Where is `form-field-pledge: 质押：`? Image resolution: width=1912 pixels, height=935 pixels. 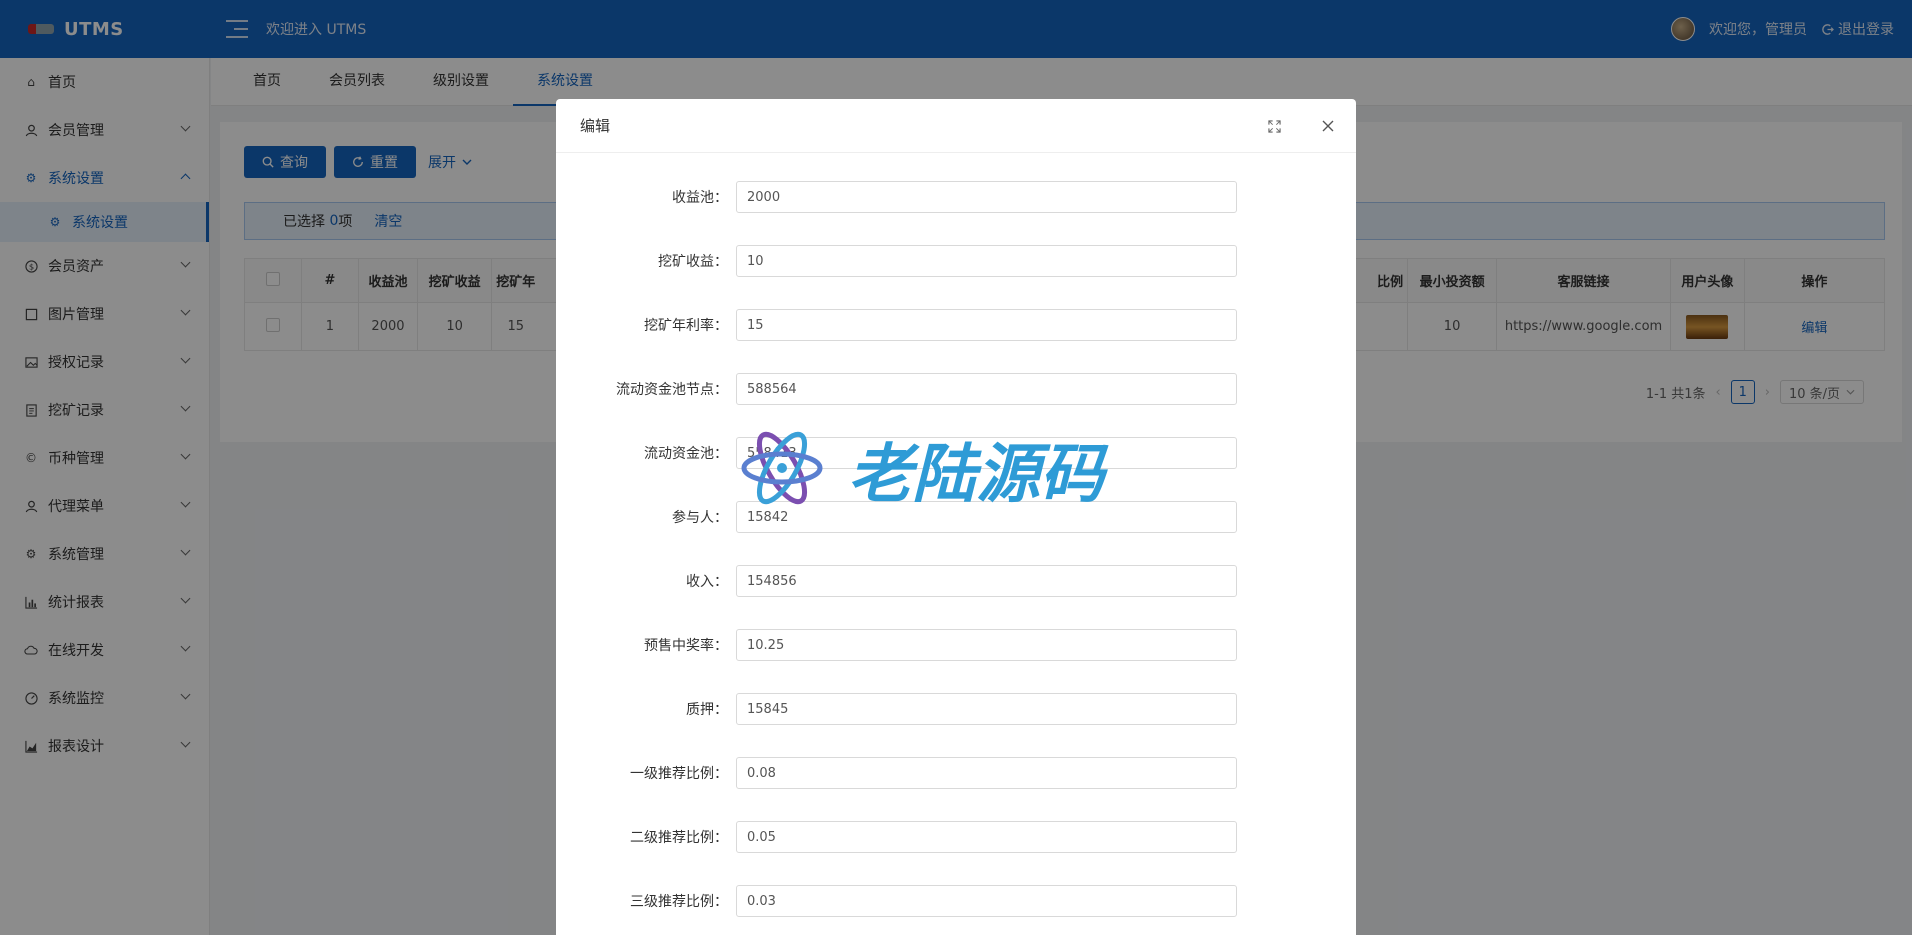 form-field-pledge: 质押： is located at coordinates (956, 709).